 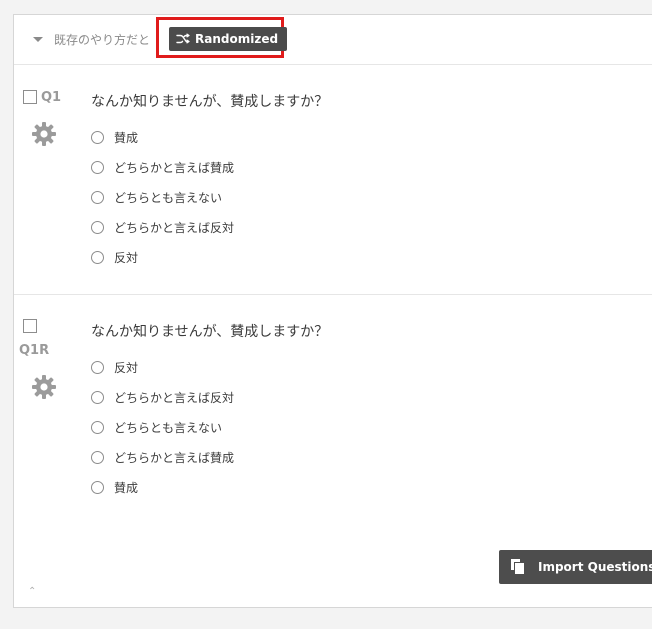 What do you see at coordinates (51, 97) in the screenshot?
I see `question-number: Q1` at bounding box center [51, 97].